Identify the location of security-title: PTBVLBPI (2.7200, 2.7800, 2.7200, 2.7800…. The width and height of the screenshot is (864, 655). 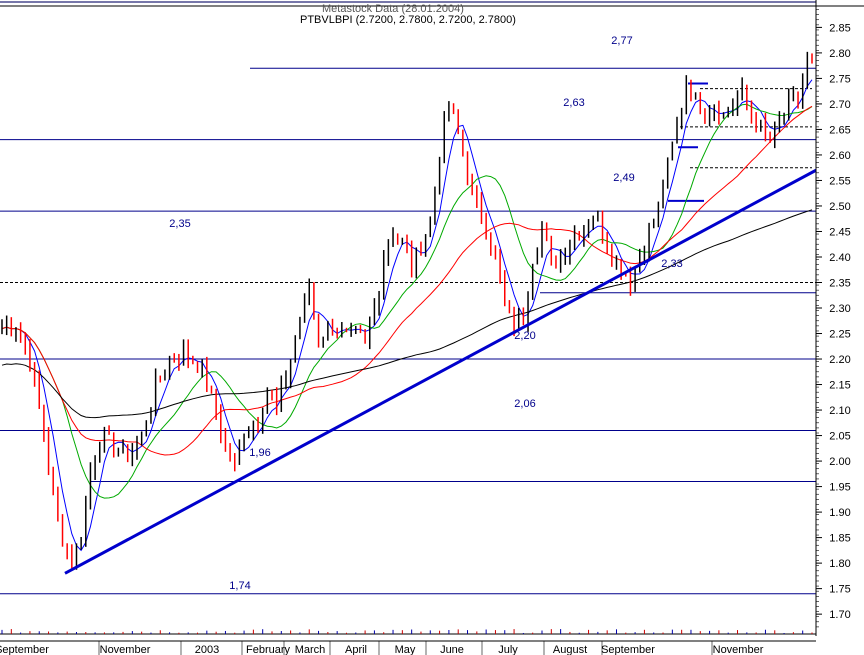
(408, 20).